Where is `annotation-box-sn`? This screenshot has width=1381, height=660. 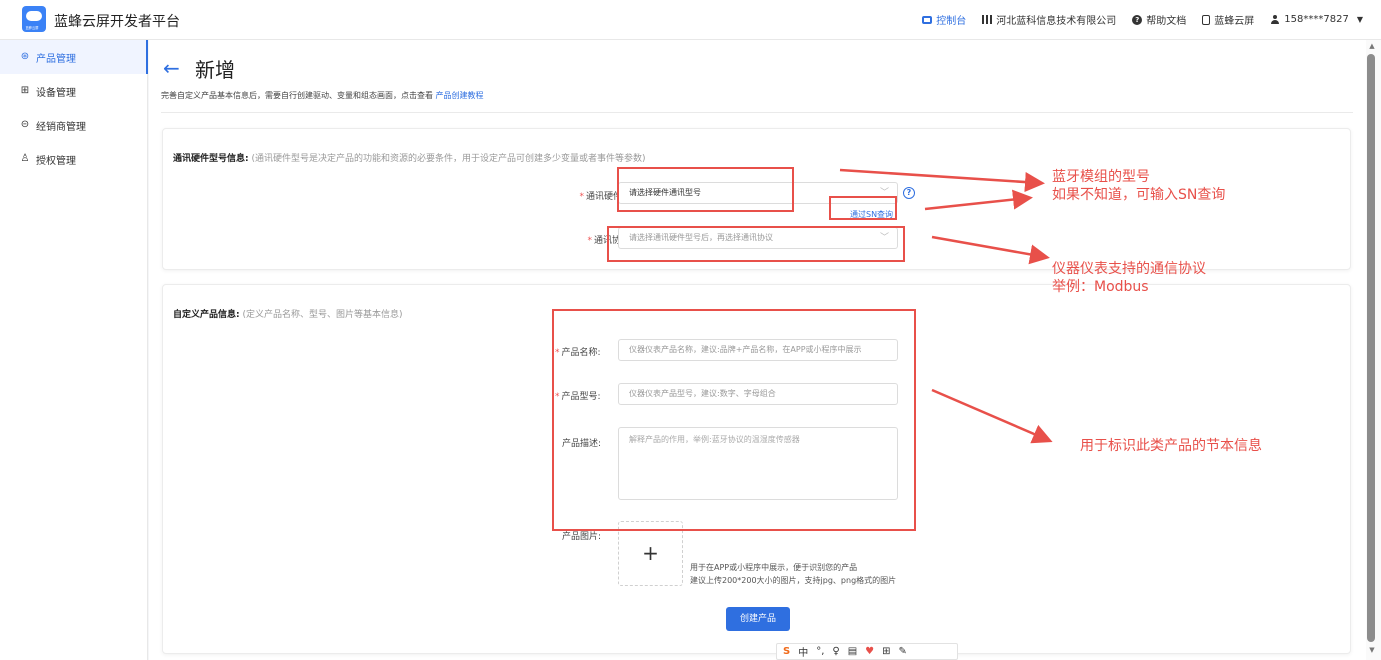
annotation-box-sn is located at coordinates (863, 208).